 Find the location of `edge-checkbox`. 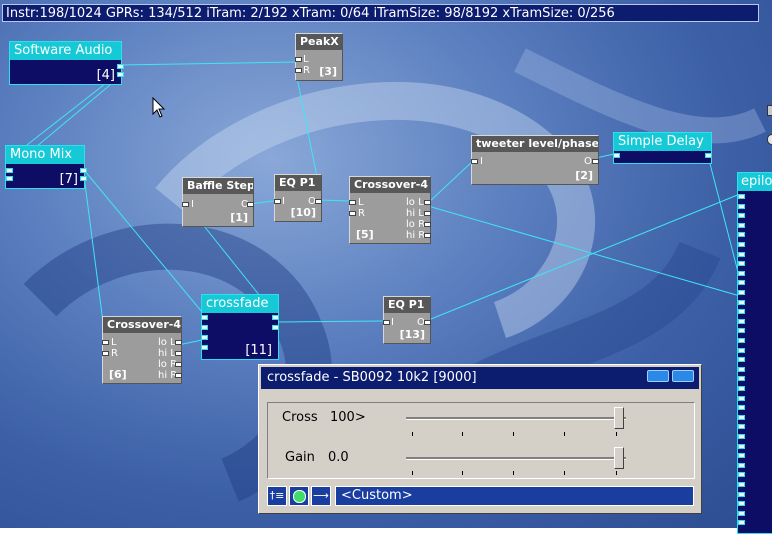

edge-checkbox is located at coordinates (769, 110).